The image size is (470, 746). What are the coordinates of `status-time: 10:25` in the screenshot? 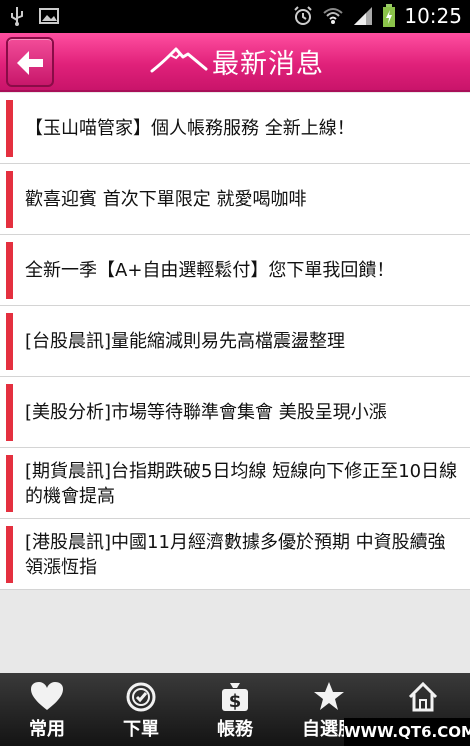 It's located at (433, 16).